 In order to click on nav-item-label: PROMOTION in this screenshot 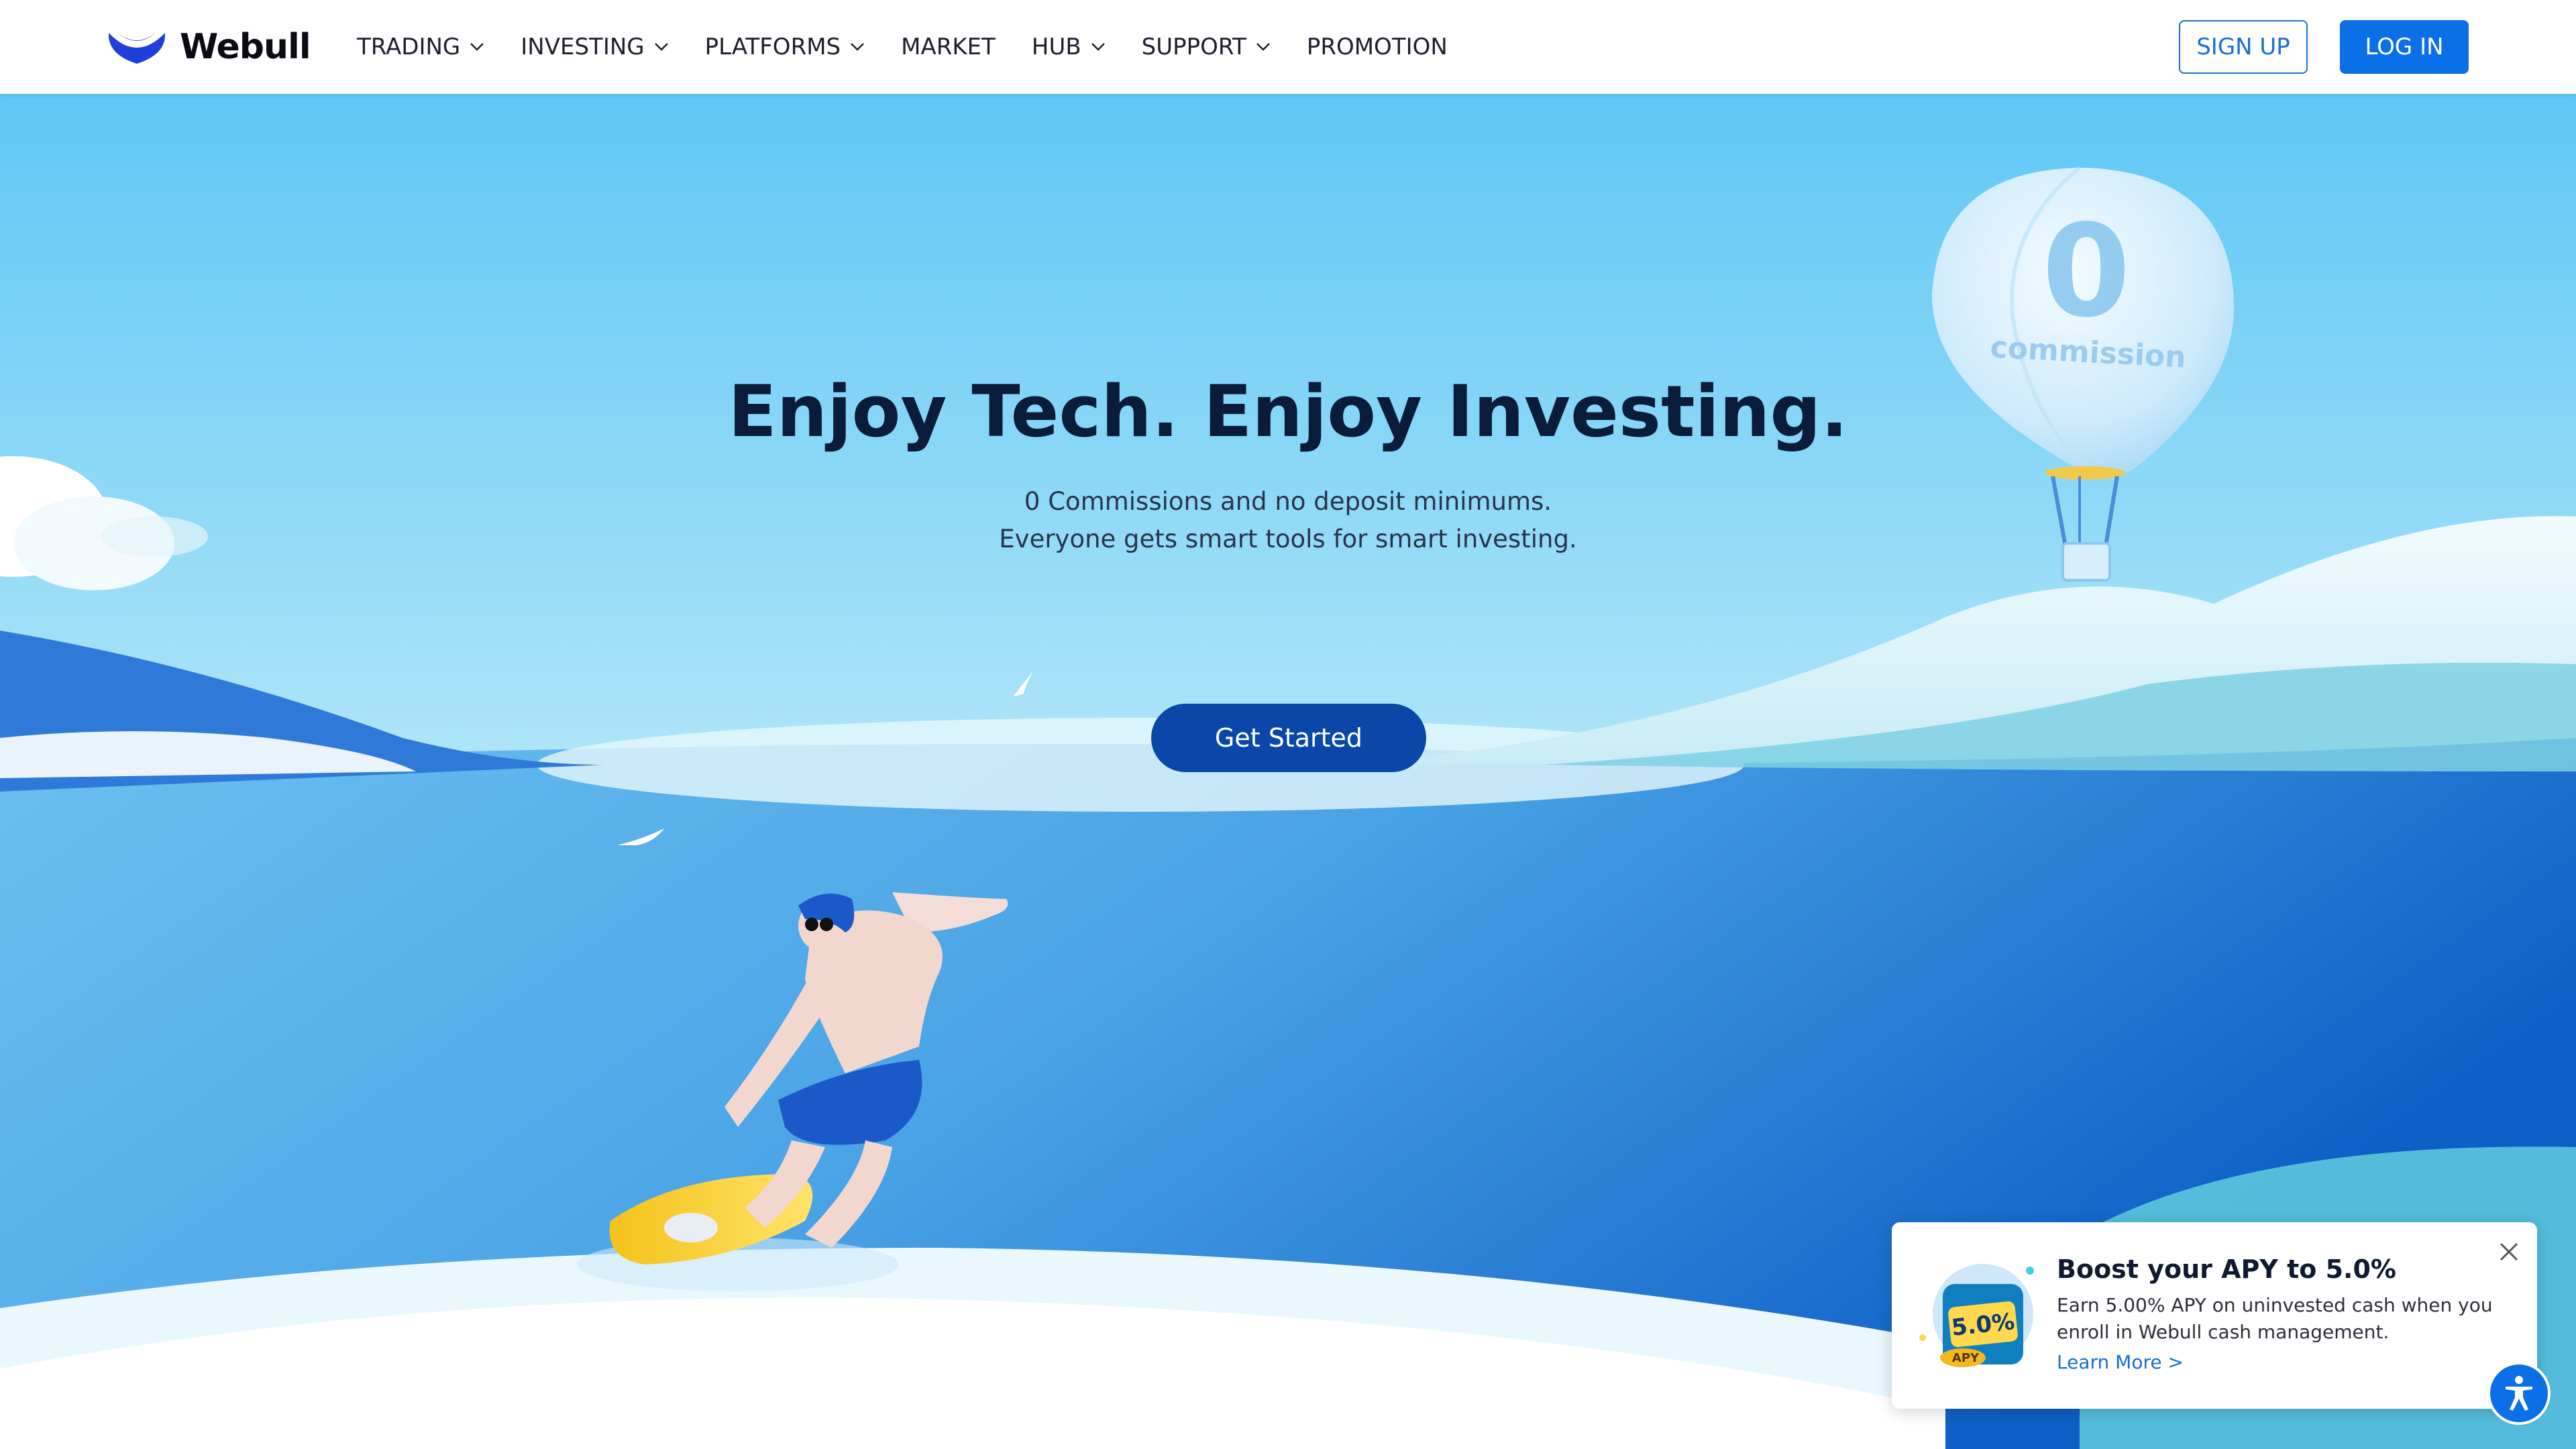, I will do `click(1377, 47)`.